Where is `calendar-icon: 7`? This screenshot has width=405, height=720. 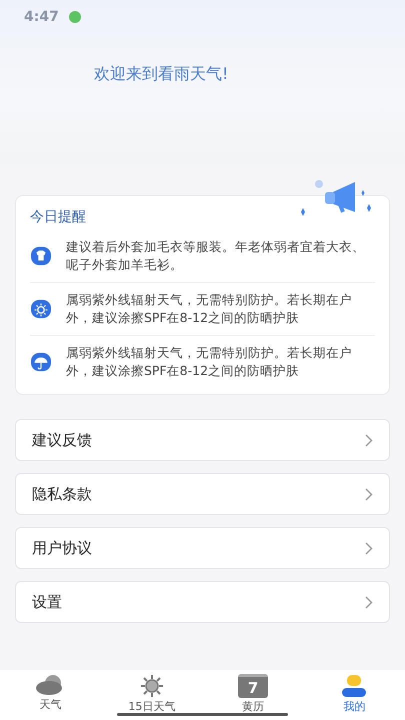
calendar-icon: 7 is located at coordinates (253, 686).